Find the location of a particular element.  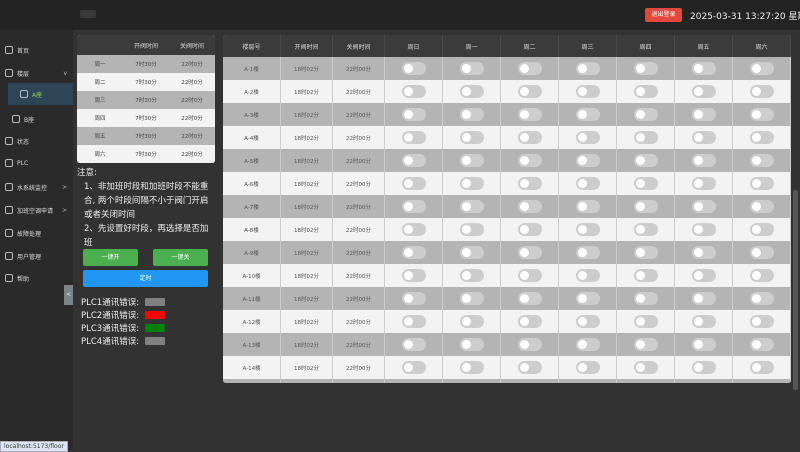

all-on-button: 一键开 is located at coordinates (110, 257).